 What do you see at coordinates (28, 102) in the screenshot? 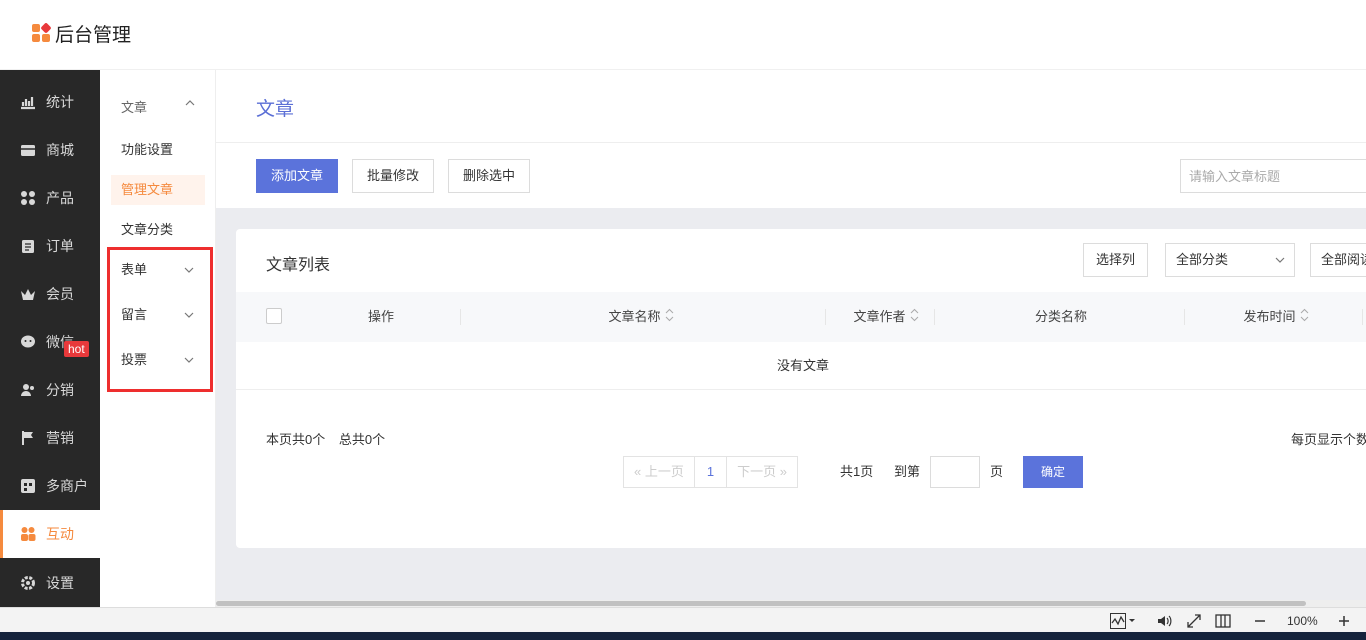
I see `chart-icon` at bounding box center [28, 102].